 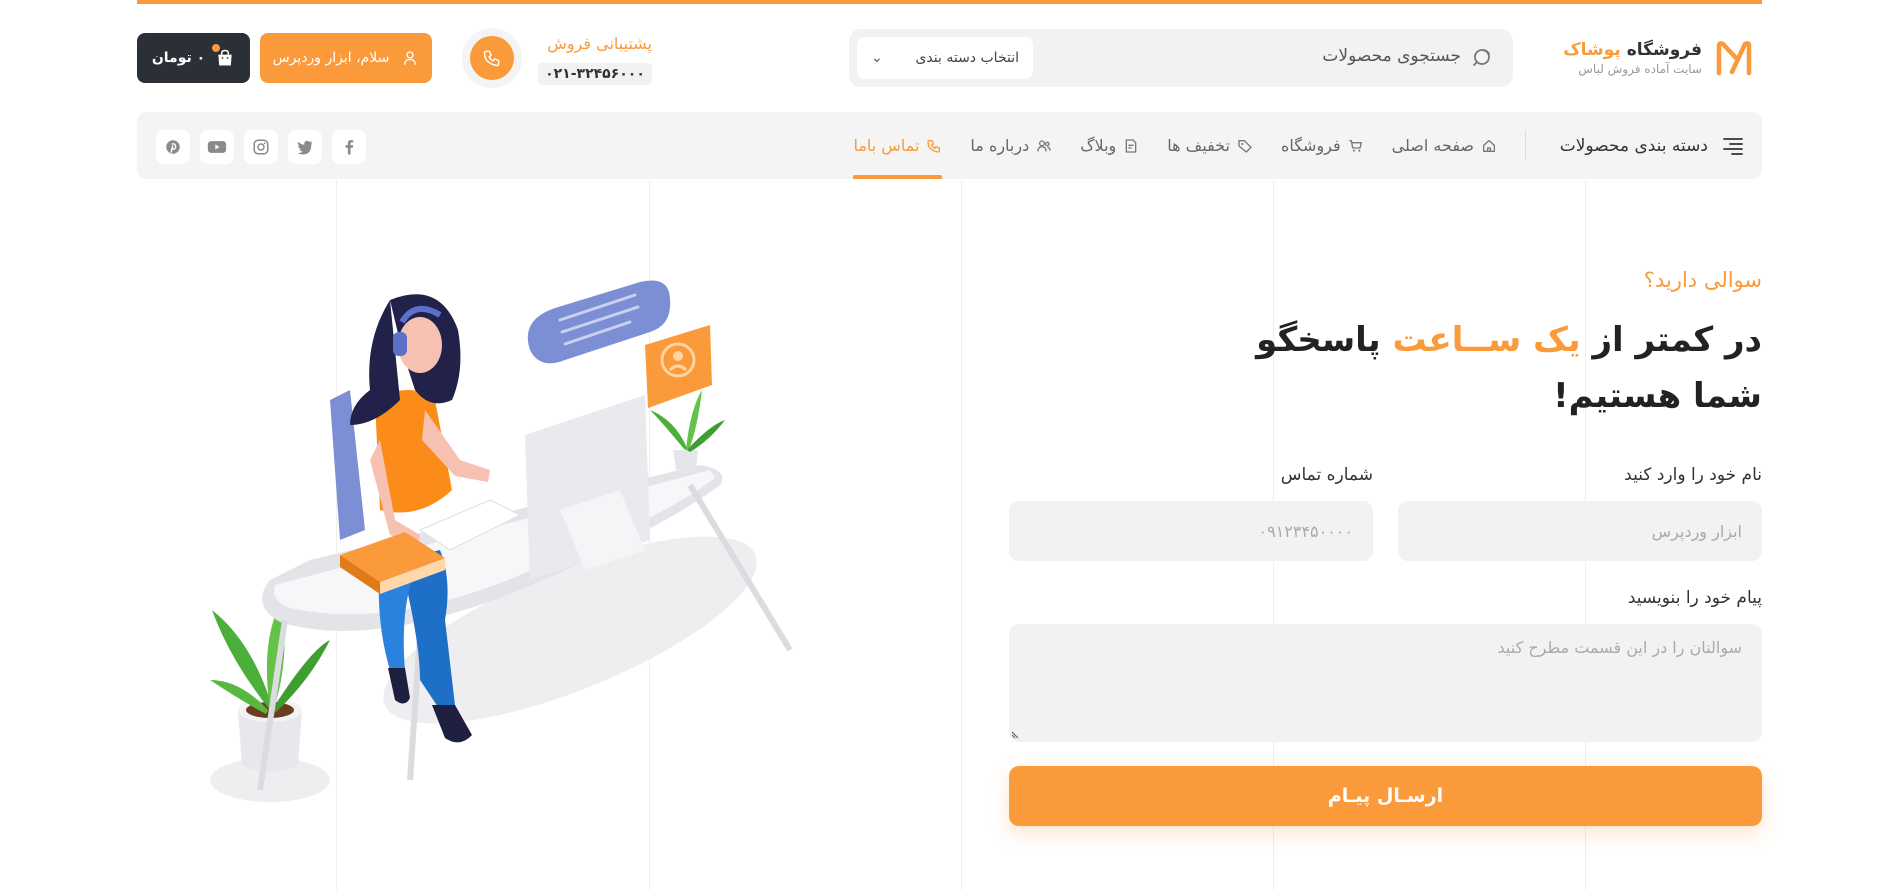 What do you see at coordinates (1191, 531) in the screenshot?
I see `phone-input` at bounding box center [1191, 531].